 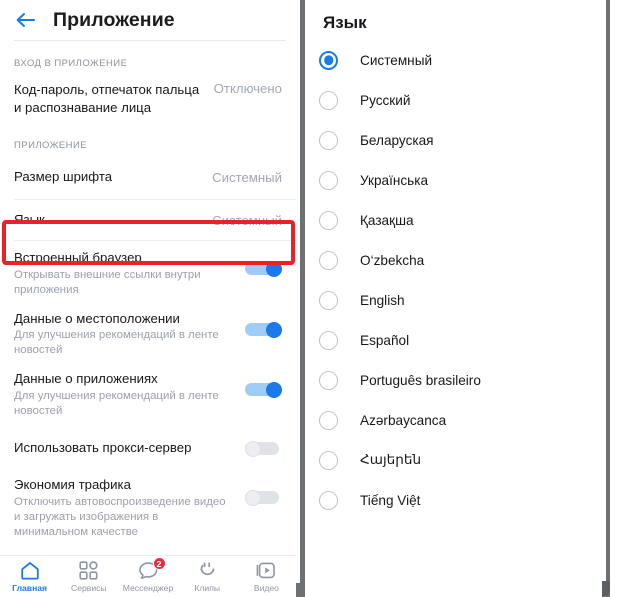 I want to click on nav-label: Сервисы, so click(x=89, y=588).